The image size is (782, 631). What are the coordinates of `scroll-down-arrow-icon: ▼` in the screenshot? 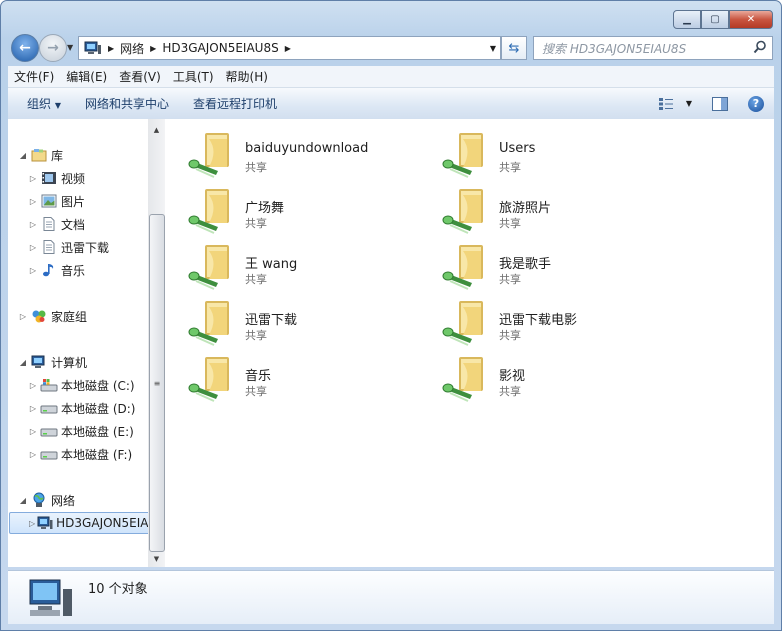 It's located at (156, 558).